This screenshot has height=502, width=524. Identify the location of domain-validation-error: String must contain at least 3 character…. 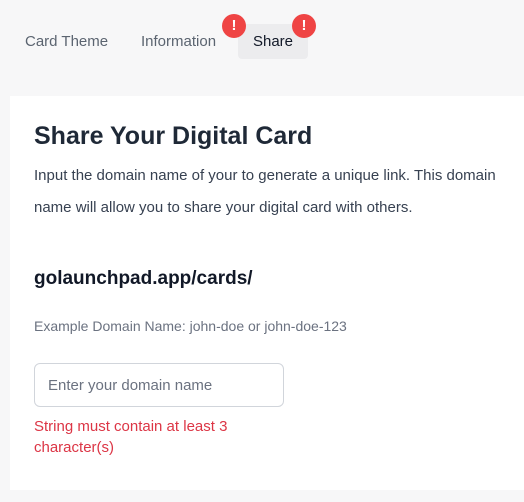
(131, 437).